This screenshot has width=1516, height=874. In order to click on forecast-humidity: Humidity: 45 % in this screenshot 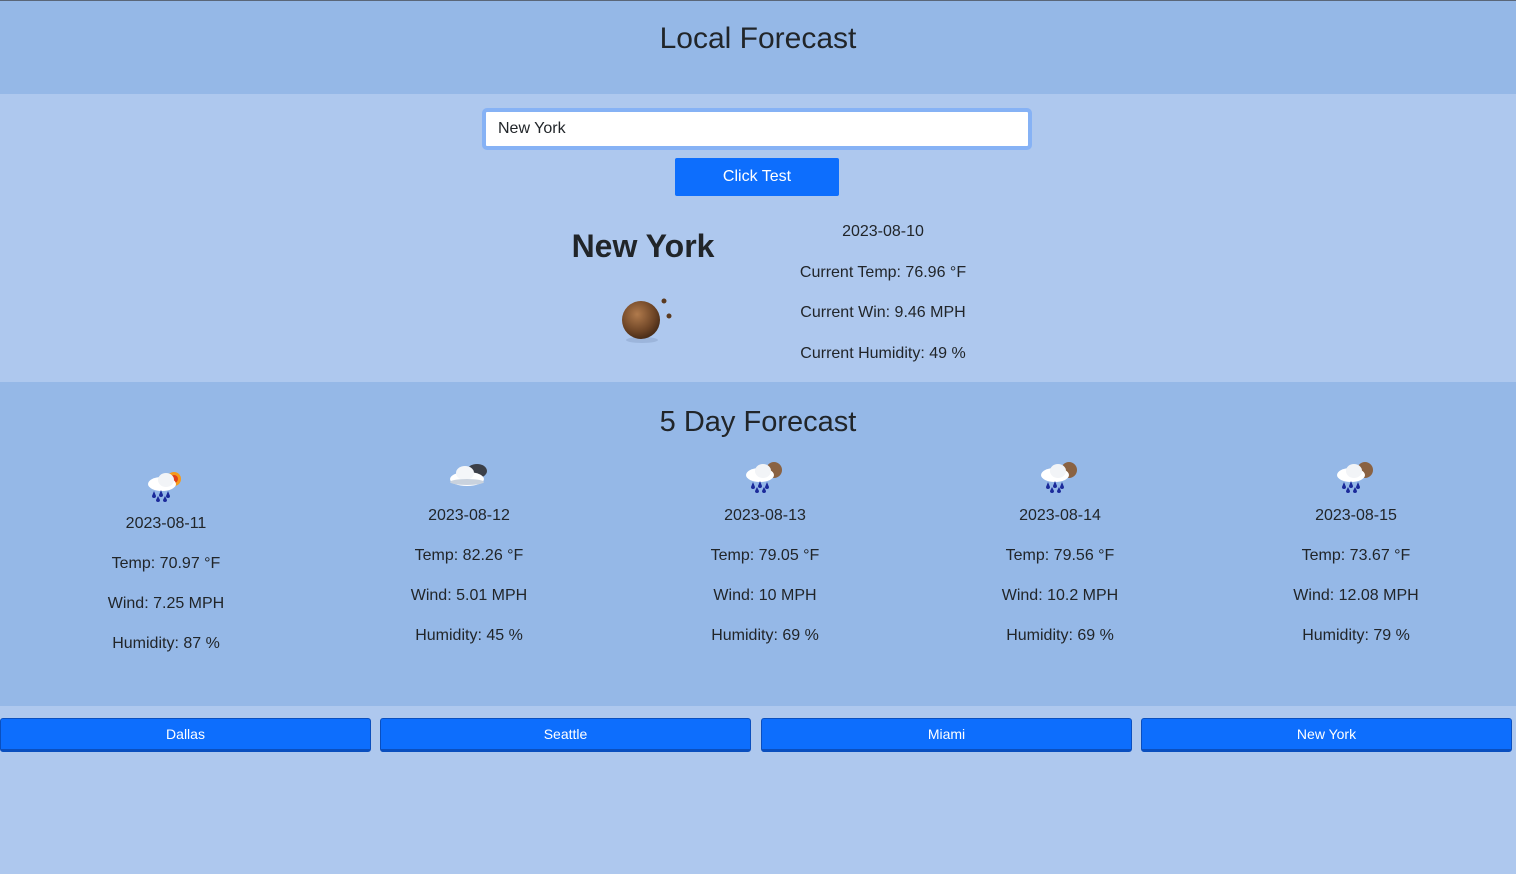, I will do `click(469, 635)`.